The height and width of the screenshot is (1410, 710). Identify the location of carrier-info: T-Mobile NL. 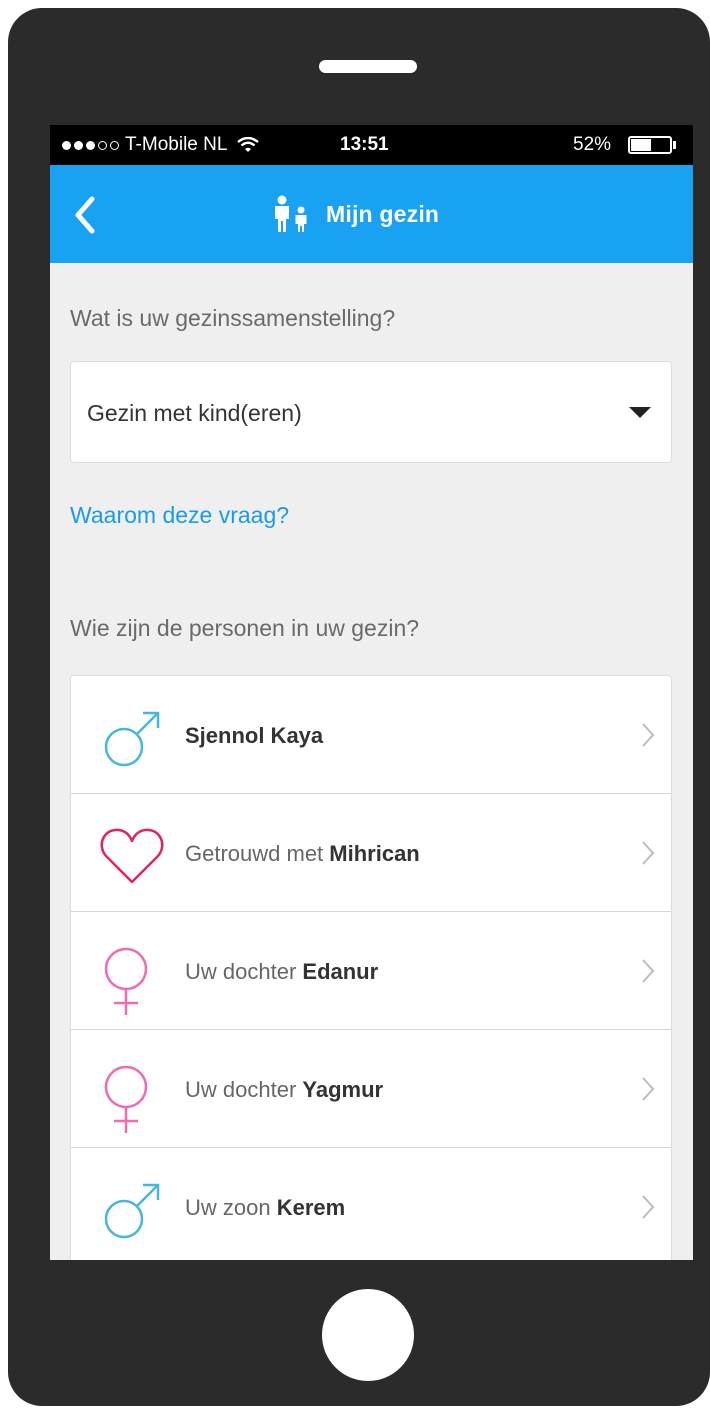
(161, 145).